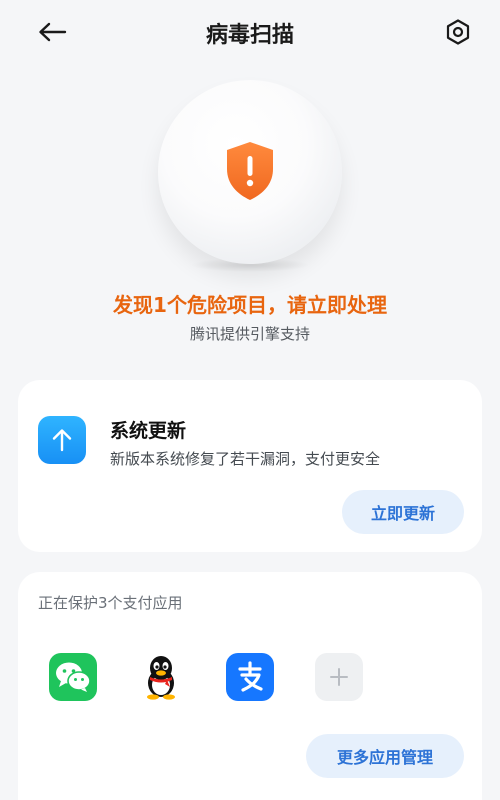  Describe the element at coordinates (250, 171) in the screenshot. I see `warning-shield-icon` at that location.